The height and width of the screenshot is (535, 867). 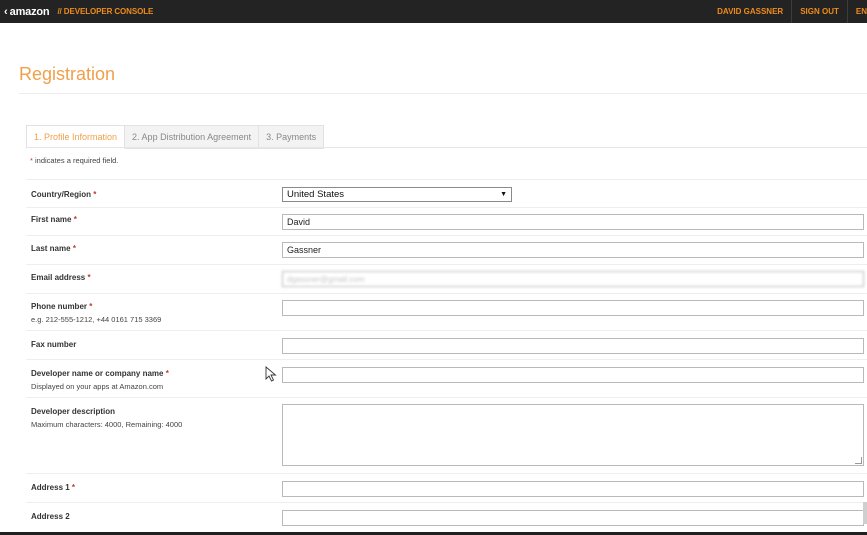 I want to click on form-row-address-1: Address 1 *, so click(x=446, y=488).